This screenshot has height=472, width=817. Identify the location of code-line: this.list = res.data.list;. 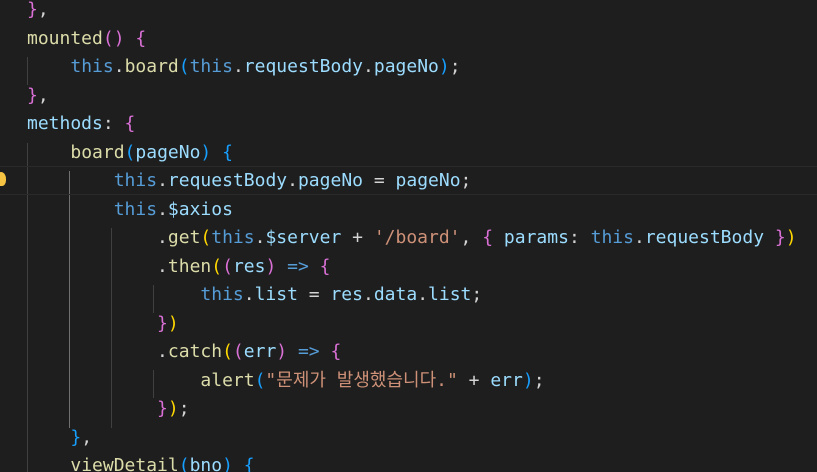
(254, 295).